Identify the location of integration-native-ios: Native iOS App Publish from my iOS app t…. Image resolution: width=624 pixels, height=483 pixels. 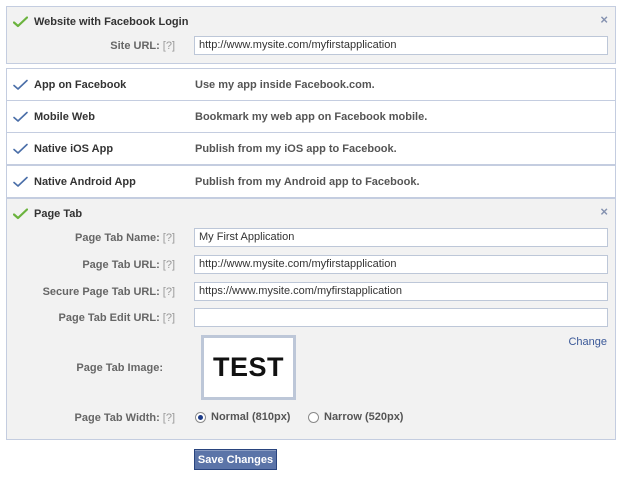
(311, 148).